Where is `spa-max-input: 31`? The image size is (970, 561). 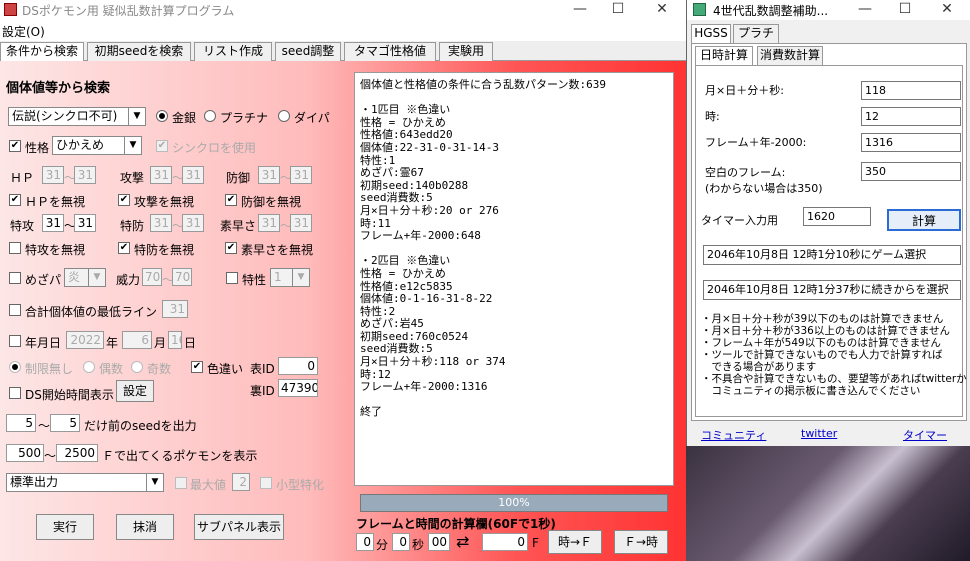 spa-max-input: 31 is located at coordinates (85, 223).